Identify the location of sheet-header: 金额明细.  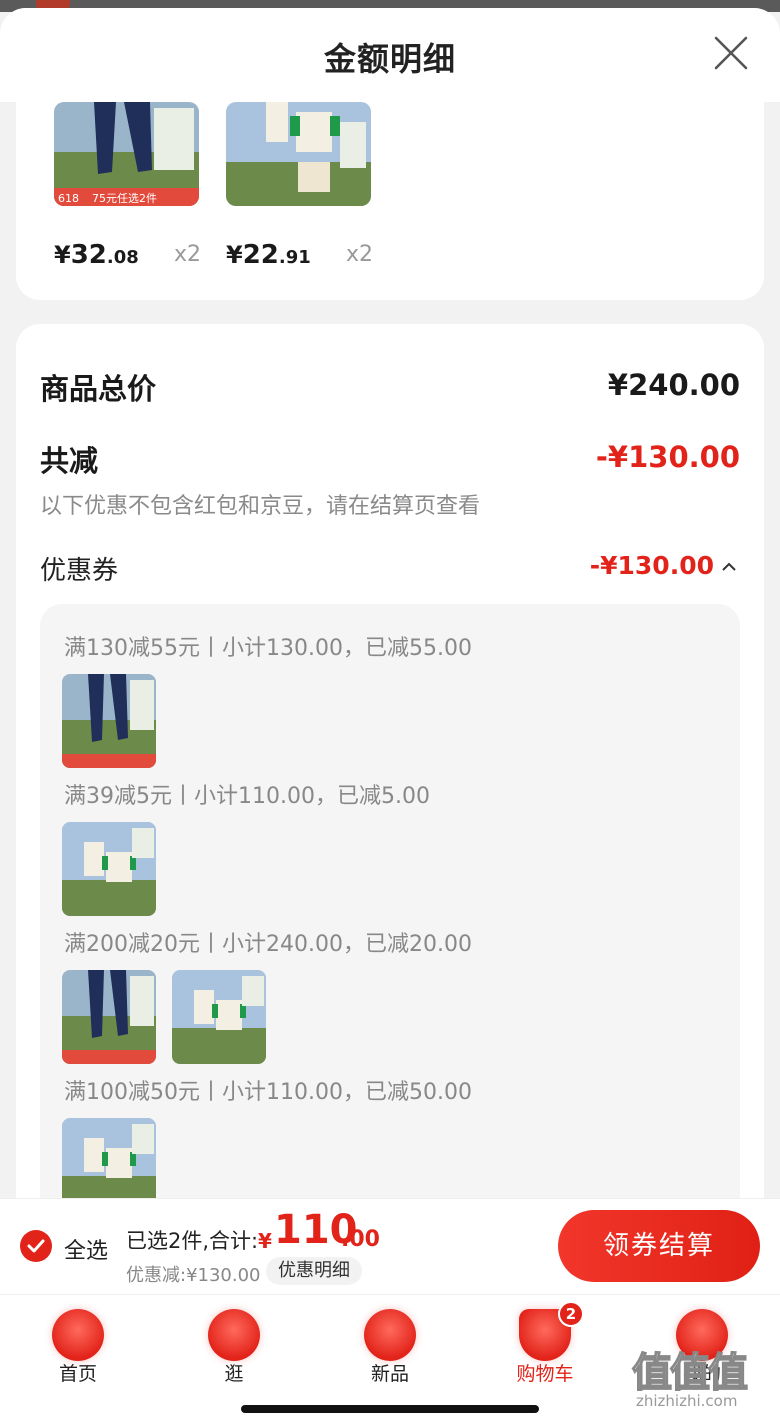
(390, 55).